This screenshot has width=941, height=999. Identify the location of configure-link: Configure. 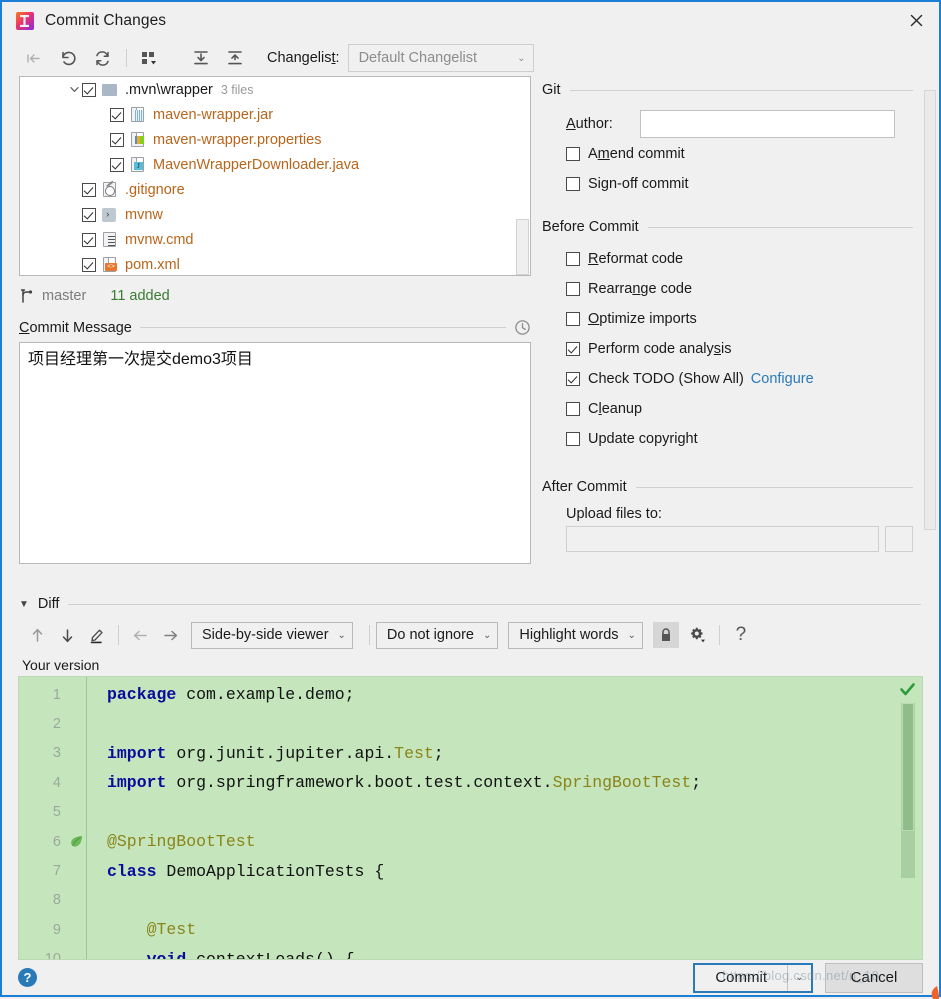
(782, 379).